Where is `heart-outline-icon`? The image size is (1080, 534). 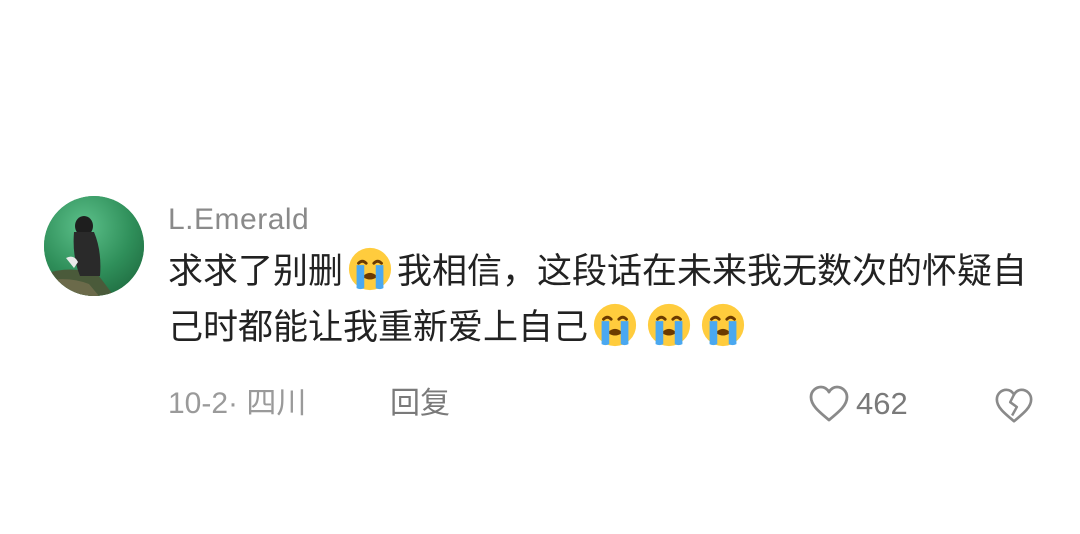 heart-outline-icon is located at coordinates (829, 403).